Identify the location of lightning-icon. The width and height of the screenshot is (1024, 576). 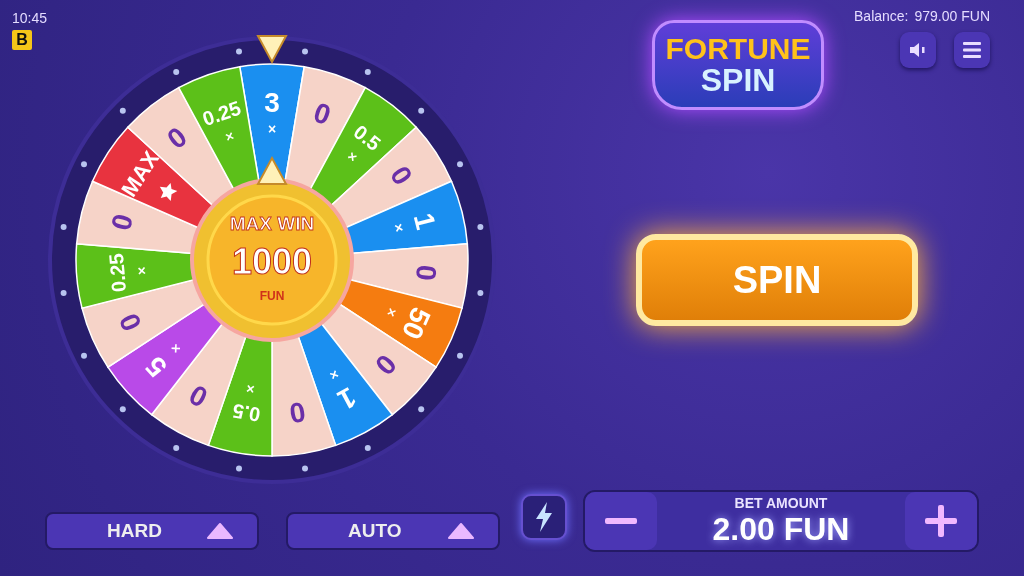
(544, 517).